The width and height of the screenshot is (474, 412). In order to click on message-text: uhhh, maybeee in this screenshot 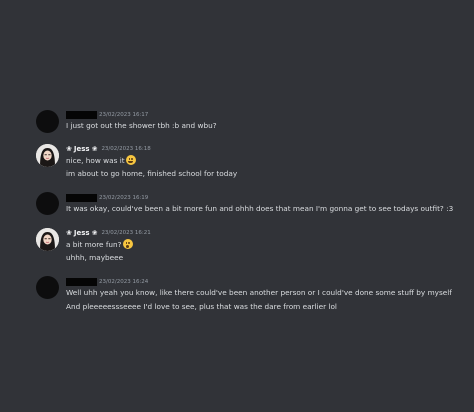, I will do `click(95, 257)`.